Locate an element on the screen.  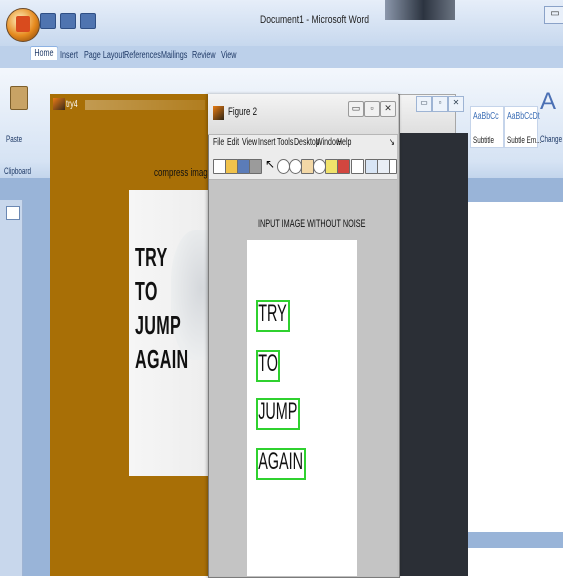
paste-label: Paste is located at coordinates (14, 139).